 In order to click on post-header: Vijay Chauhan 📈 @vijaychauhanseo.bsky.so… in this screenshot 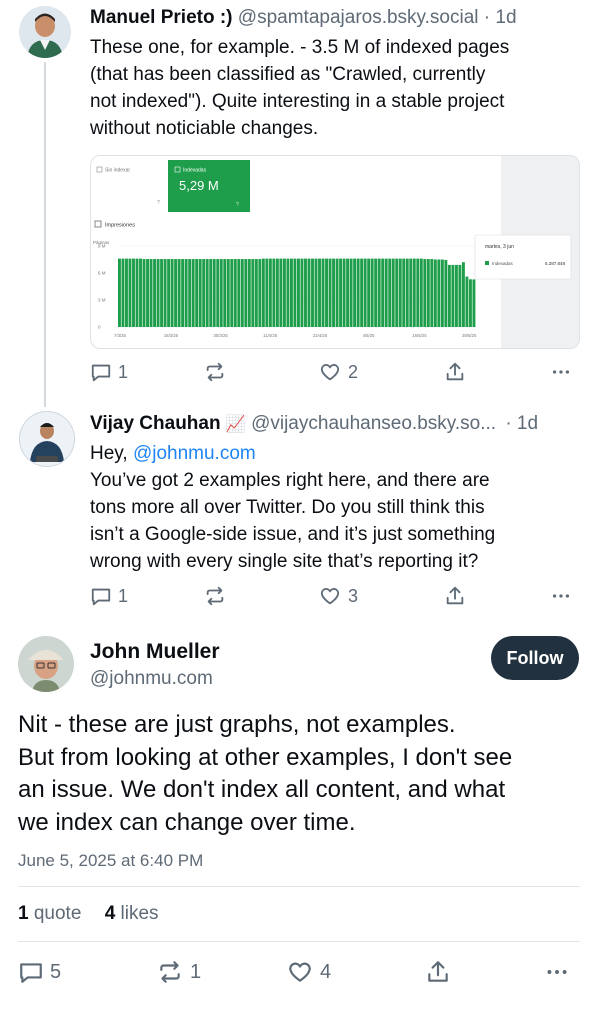, I will do `click(314, 424)`.